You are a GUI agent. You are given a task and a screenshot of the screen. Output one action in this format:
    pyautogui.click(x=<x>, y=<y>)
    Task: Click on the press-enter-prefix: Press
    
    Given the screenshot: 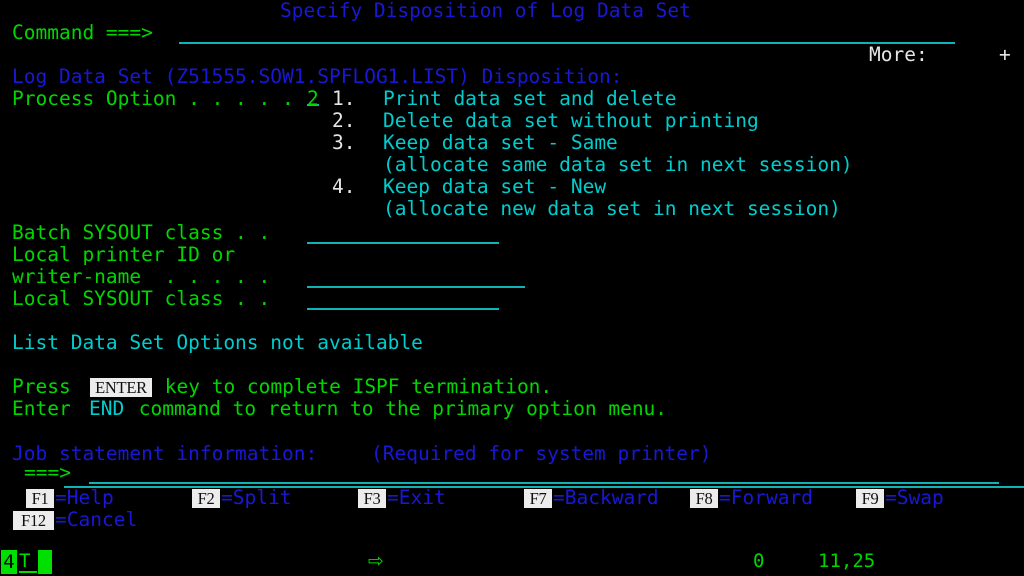 What is the action you would take?
    pyautogui.click(x=47, y=386)
    